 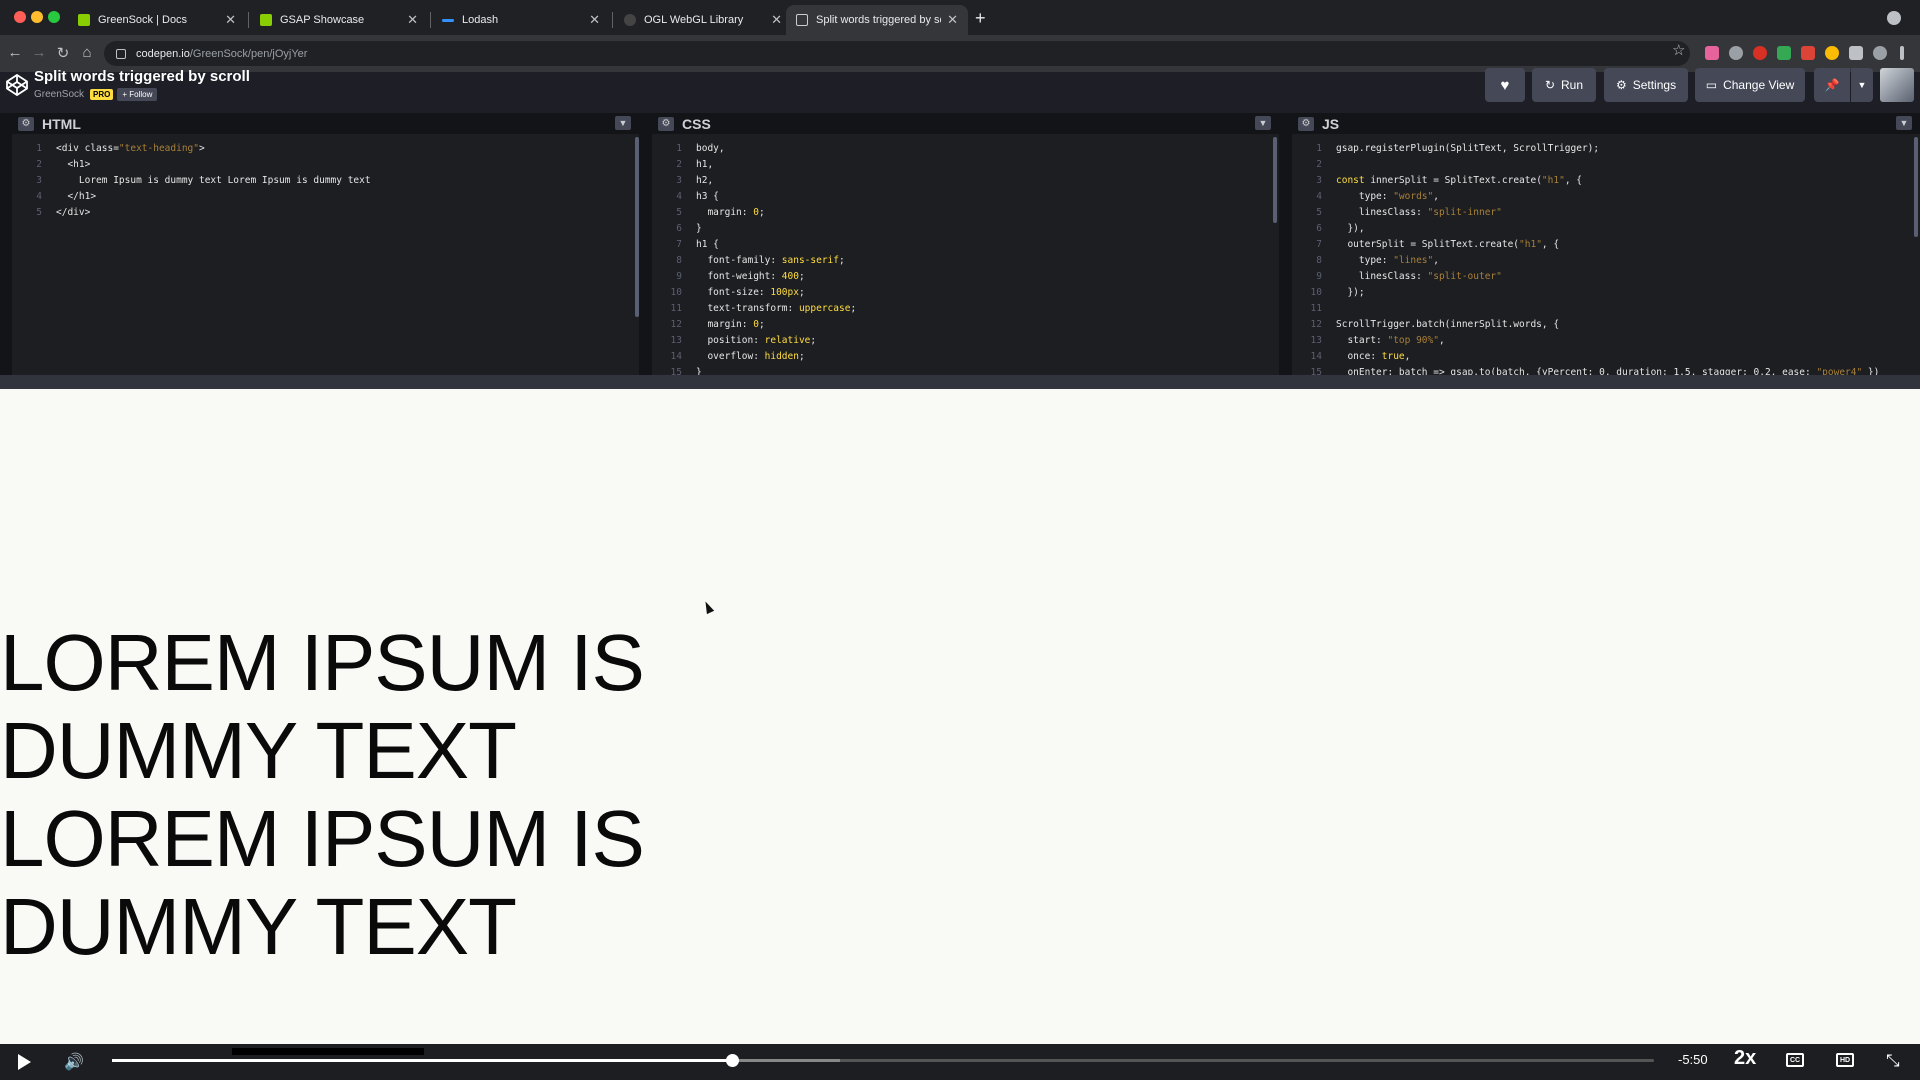 What do you see at coordinates (130, 148) in the screenshot?
I see `code-line: <div class="text-heading">` at bounding box center [130, 148].